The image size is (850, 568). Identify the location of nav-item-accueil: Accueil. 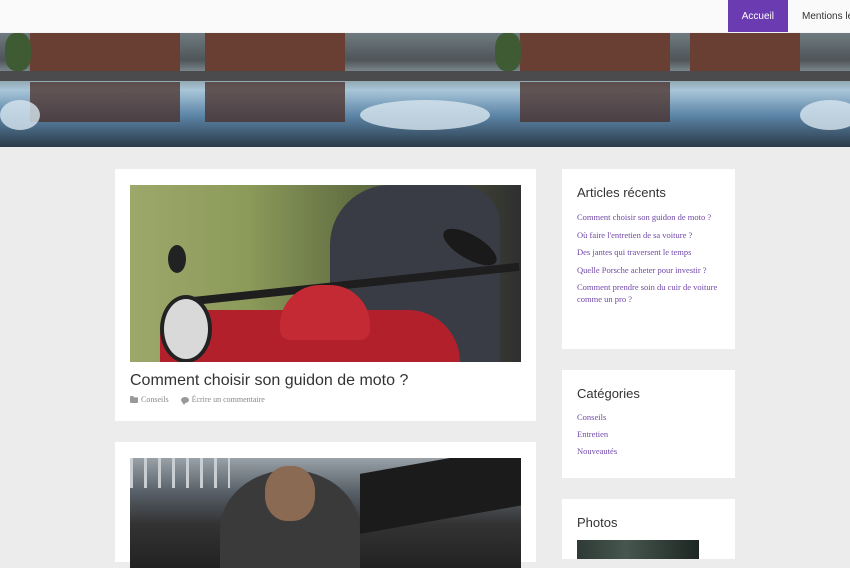
(757, 16).